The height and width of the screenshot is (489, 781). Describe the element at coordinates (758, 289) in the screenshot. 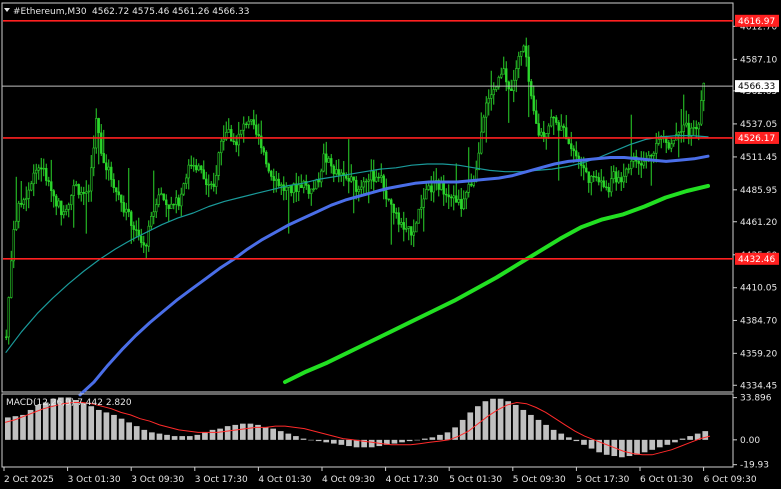

I see `price-tick-label: 4410.05` at that location.